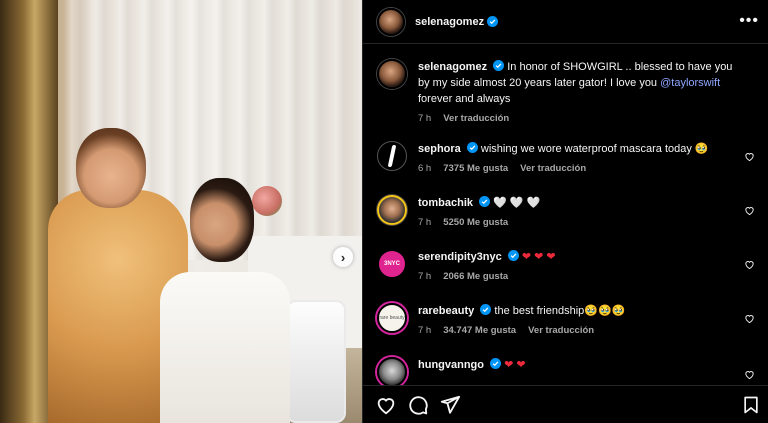 The height and width of the screenshot is (423, 768). Describe the element at coordinates (418, 405) in the screenshot. I see `comment-icon` at that location.